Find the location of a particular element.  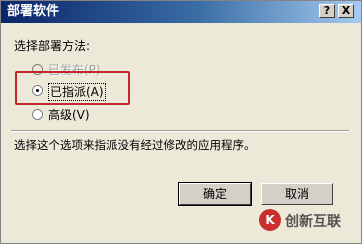

watermark: K 创新互联 is located at coordinates (307, 221).